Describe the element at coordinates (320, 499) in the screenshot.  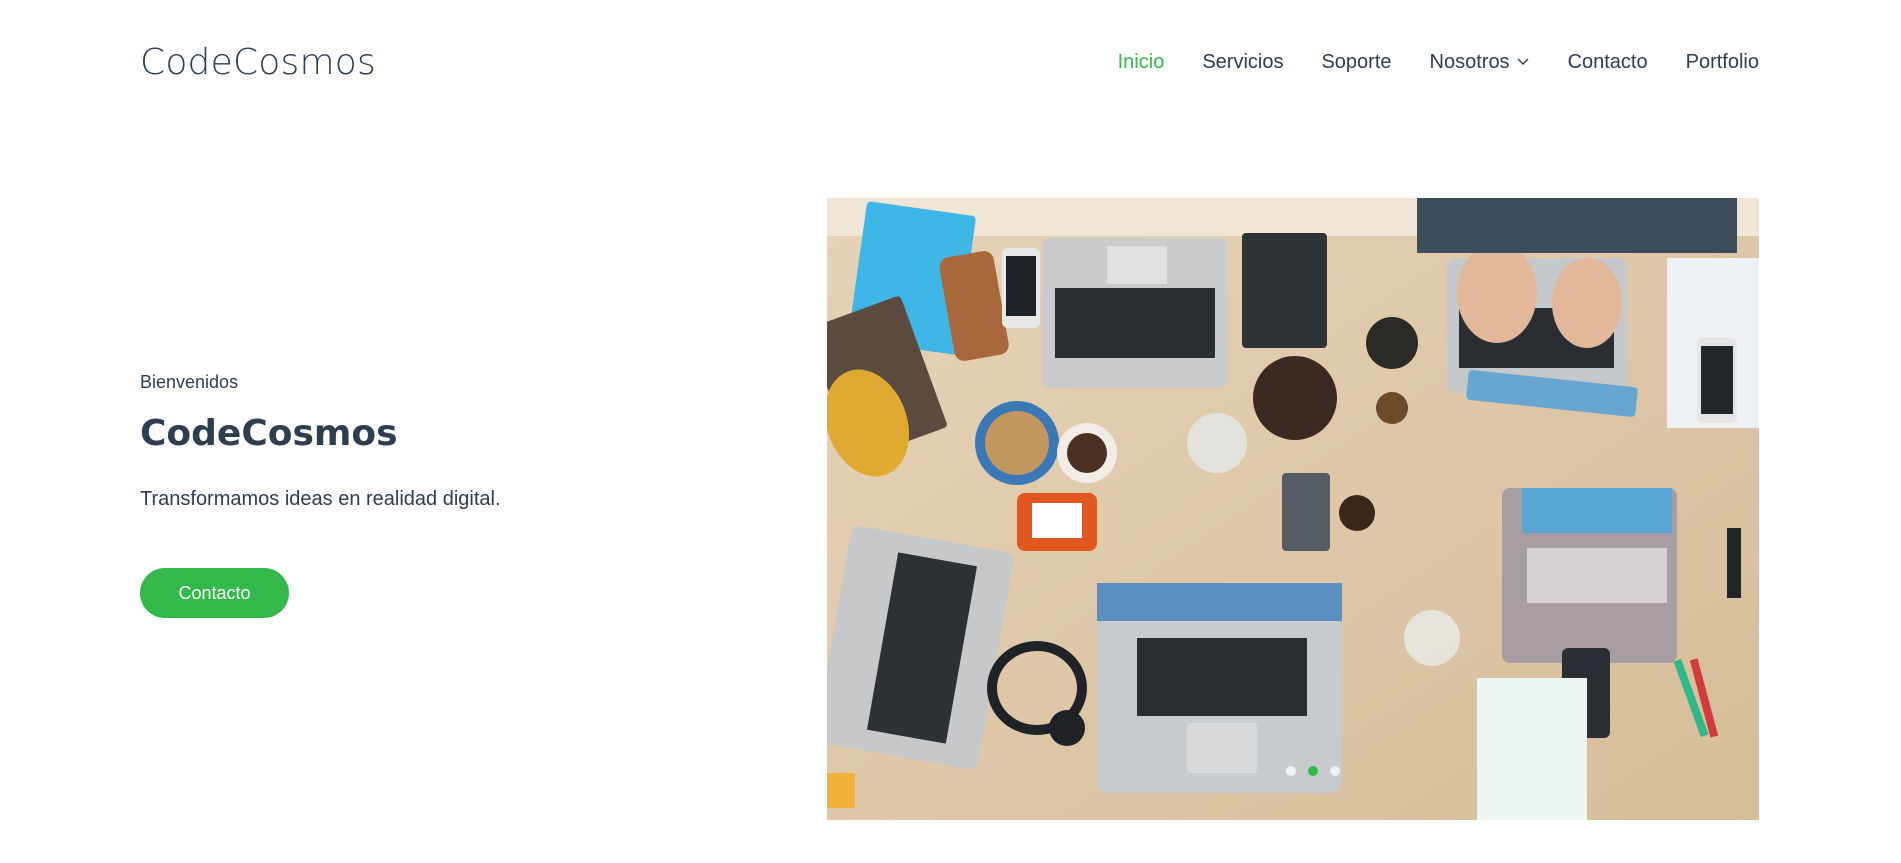
I see `hero-subtitle: Transformamos ideas en realidad digital.` at that location.